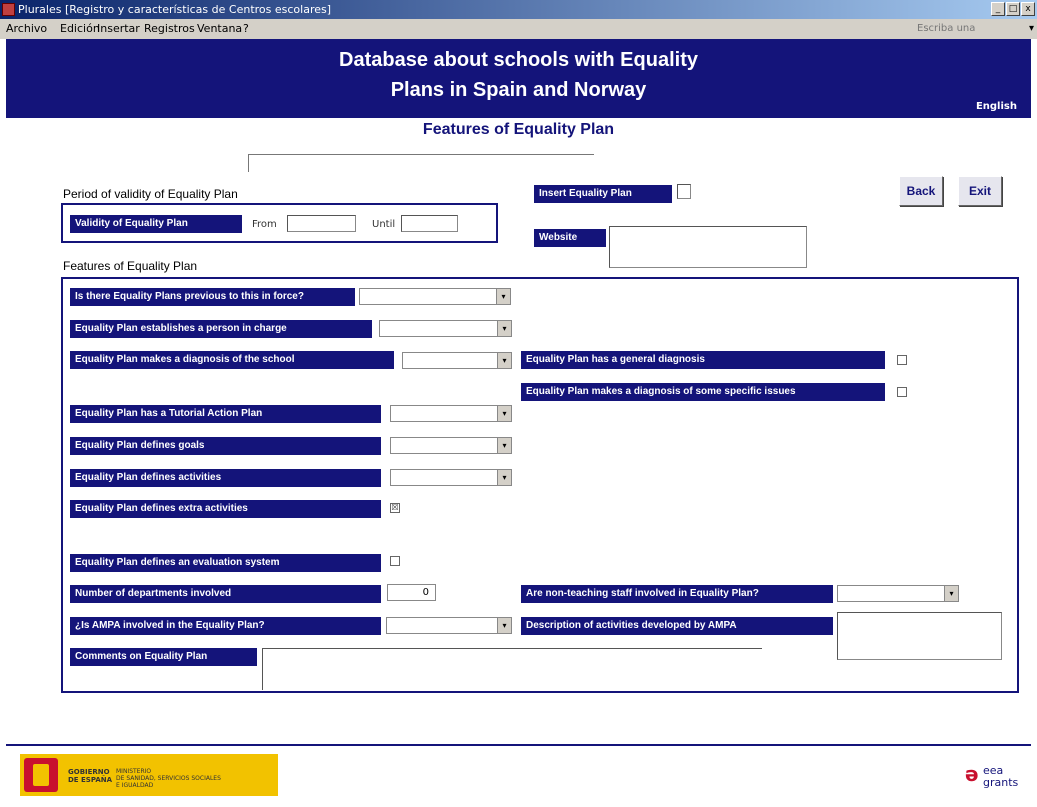  What do you see at coordinates (163, 657) in the screenshot?
I see `comments-label: Comments on Equality Plan` at bounding box center [163, 657].